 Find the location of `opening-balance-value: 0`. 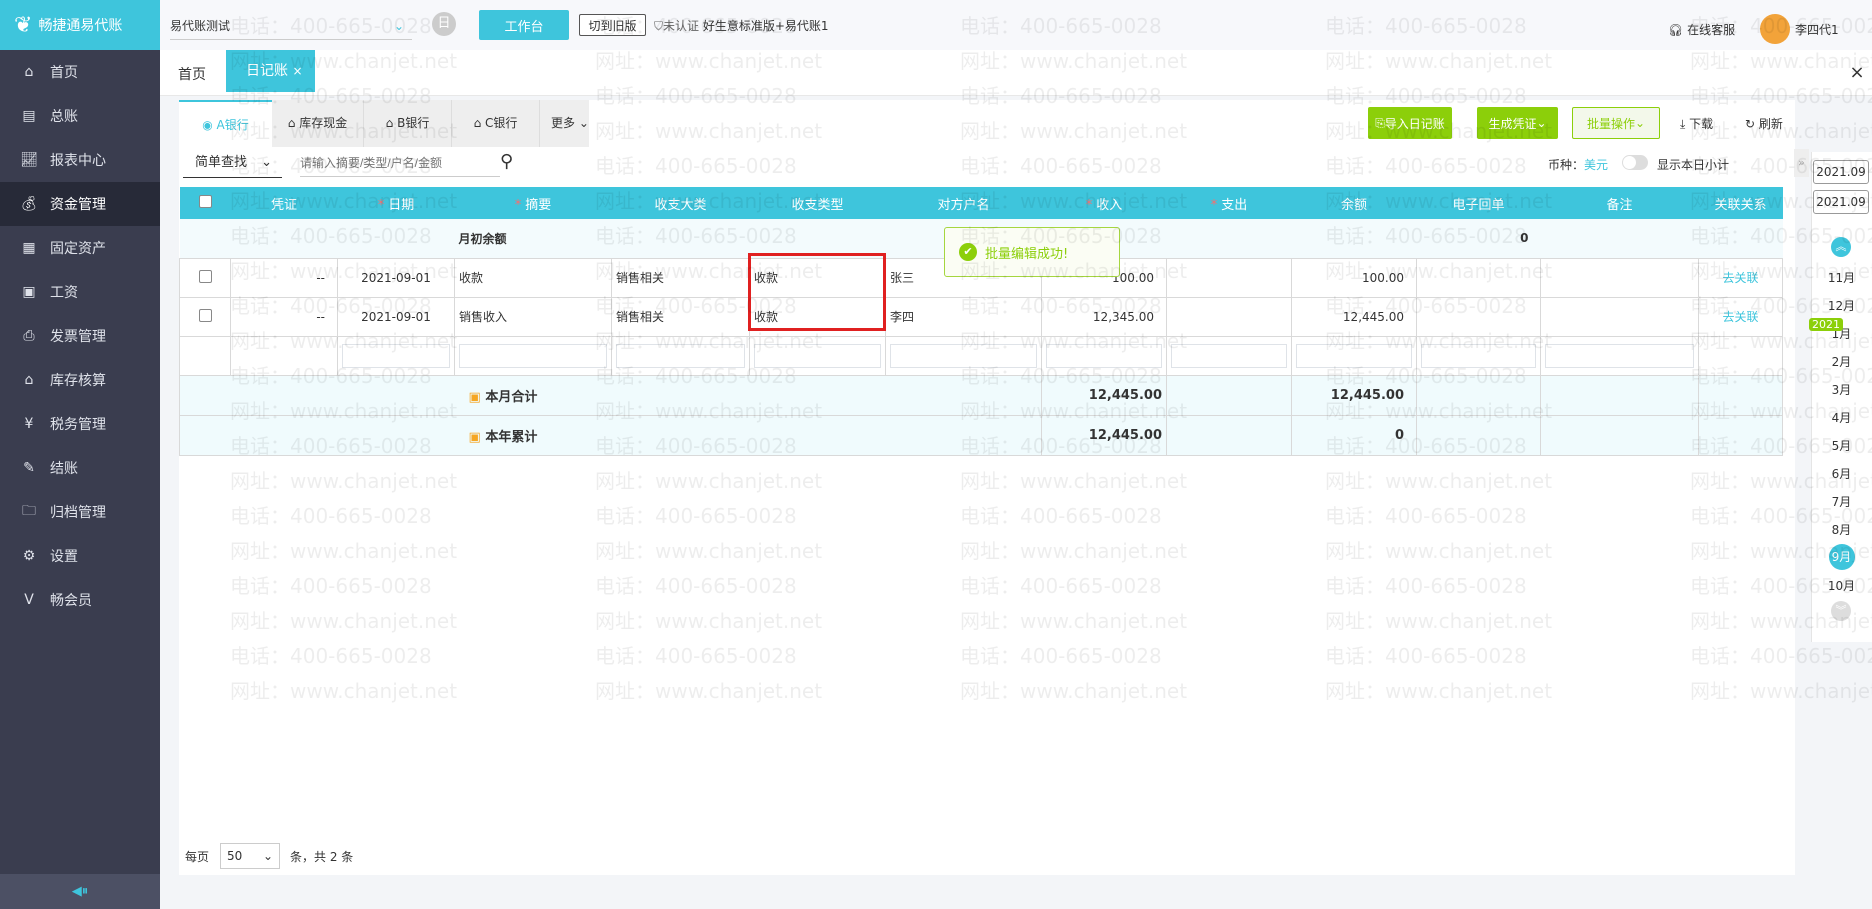

opening-balance-value: 0 is located at coordinates (1524, 238).